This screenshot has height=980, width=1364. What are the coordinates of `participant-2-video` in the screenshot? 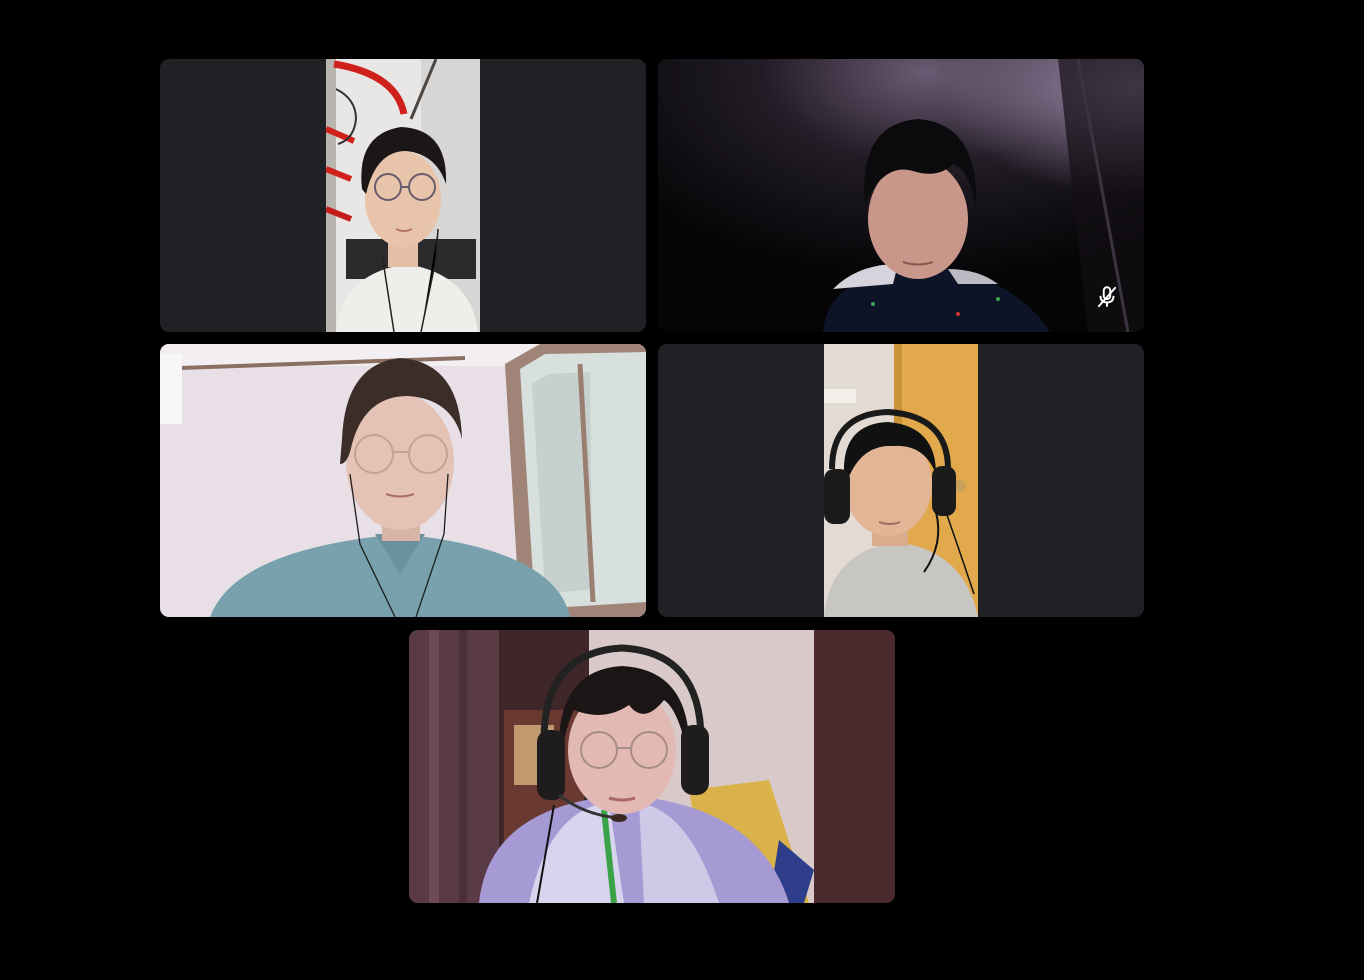 It's located at (901, 195).